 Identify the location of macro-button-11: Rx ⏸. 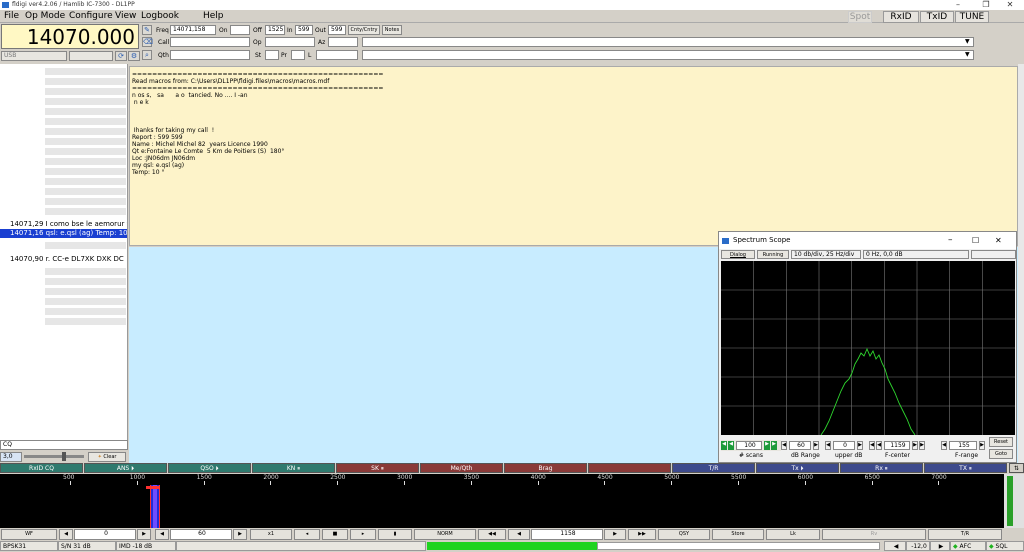
(881, 468).